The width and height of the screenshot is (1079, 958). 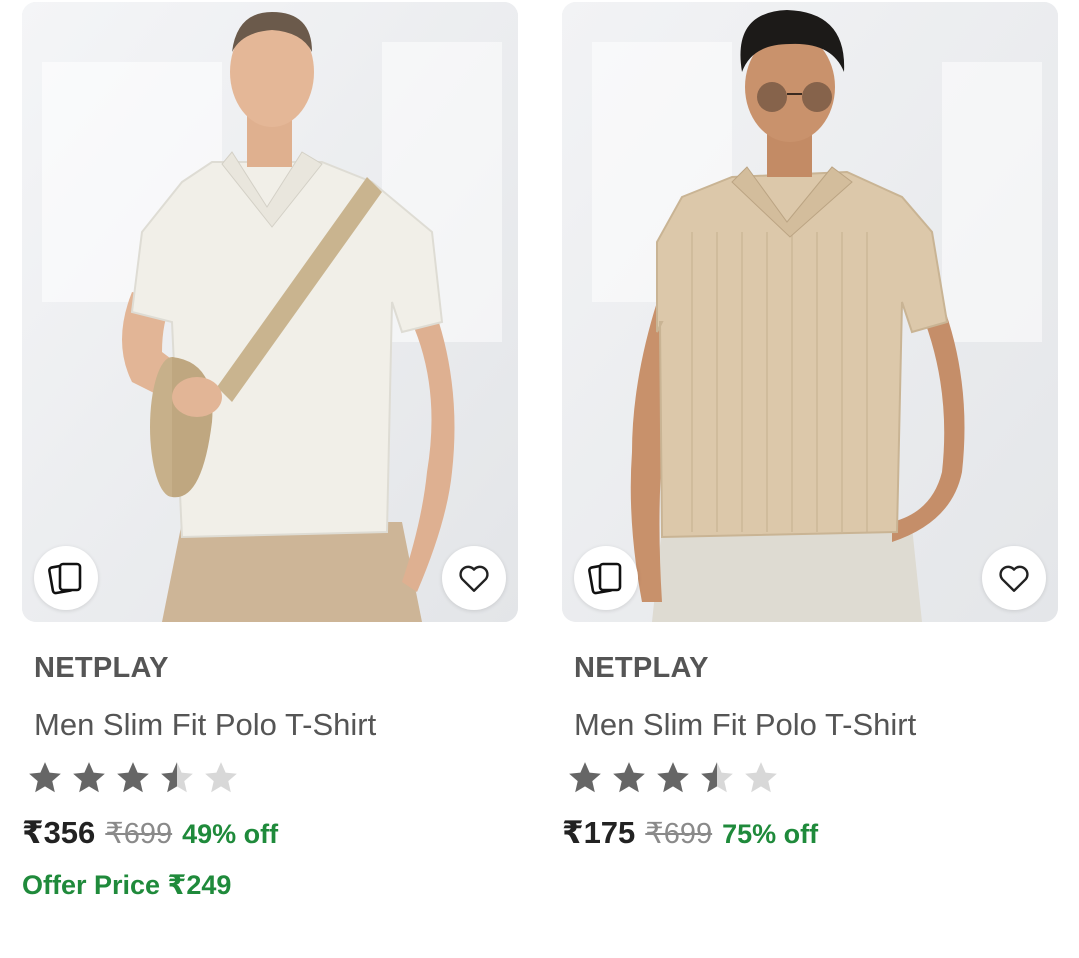 What do you see at coordinates (127, 885) in the screenshot?
I see `offer-price: Offer Price ₹249` at bounding box center [127, 885].